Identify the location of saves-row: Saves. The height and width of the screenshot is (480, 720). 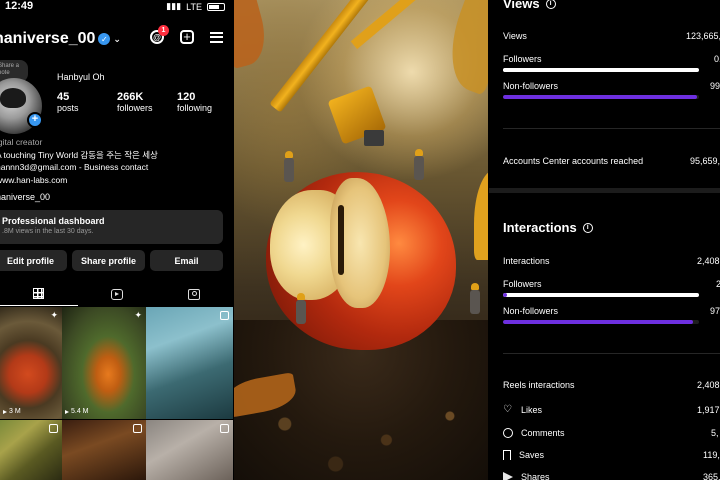
(524, 455).